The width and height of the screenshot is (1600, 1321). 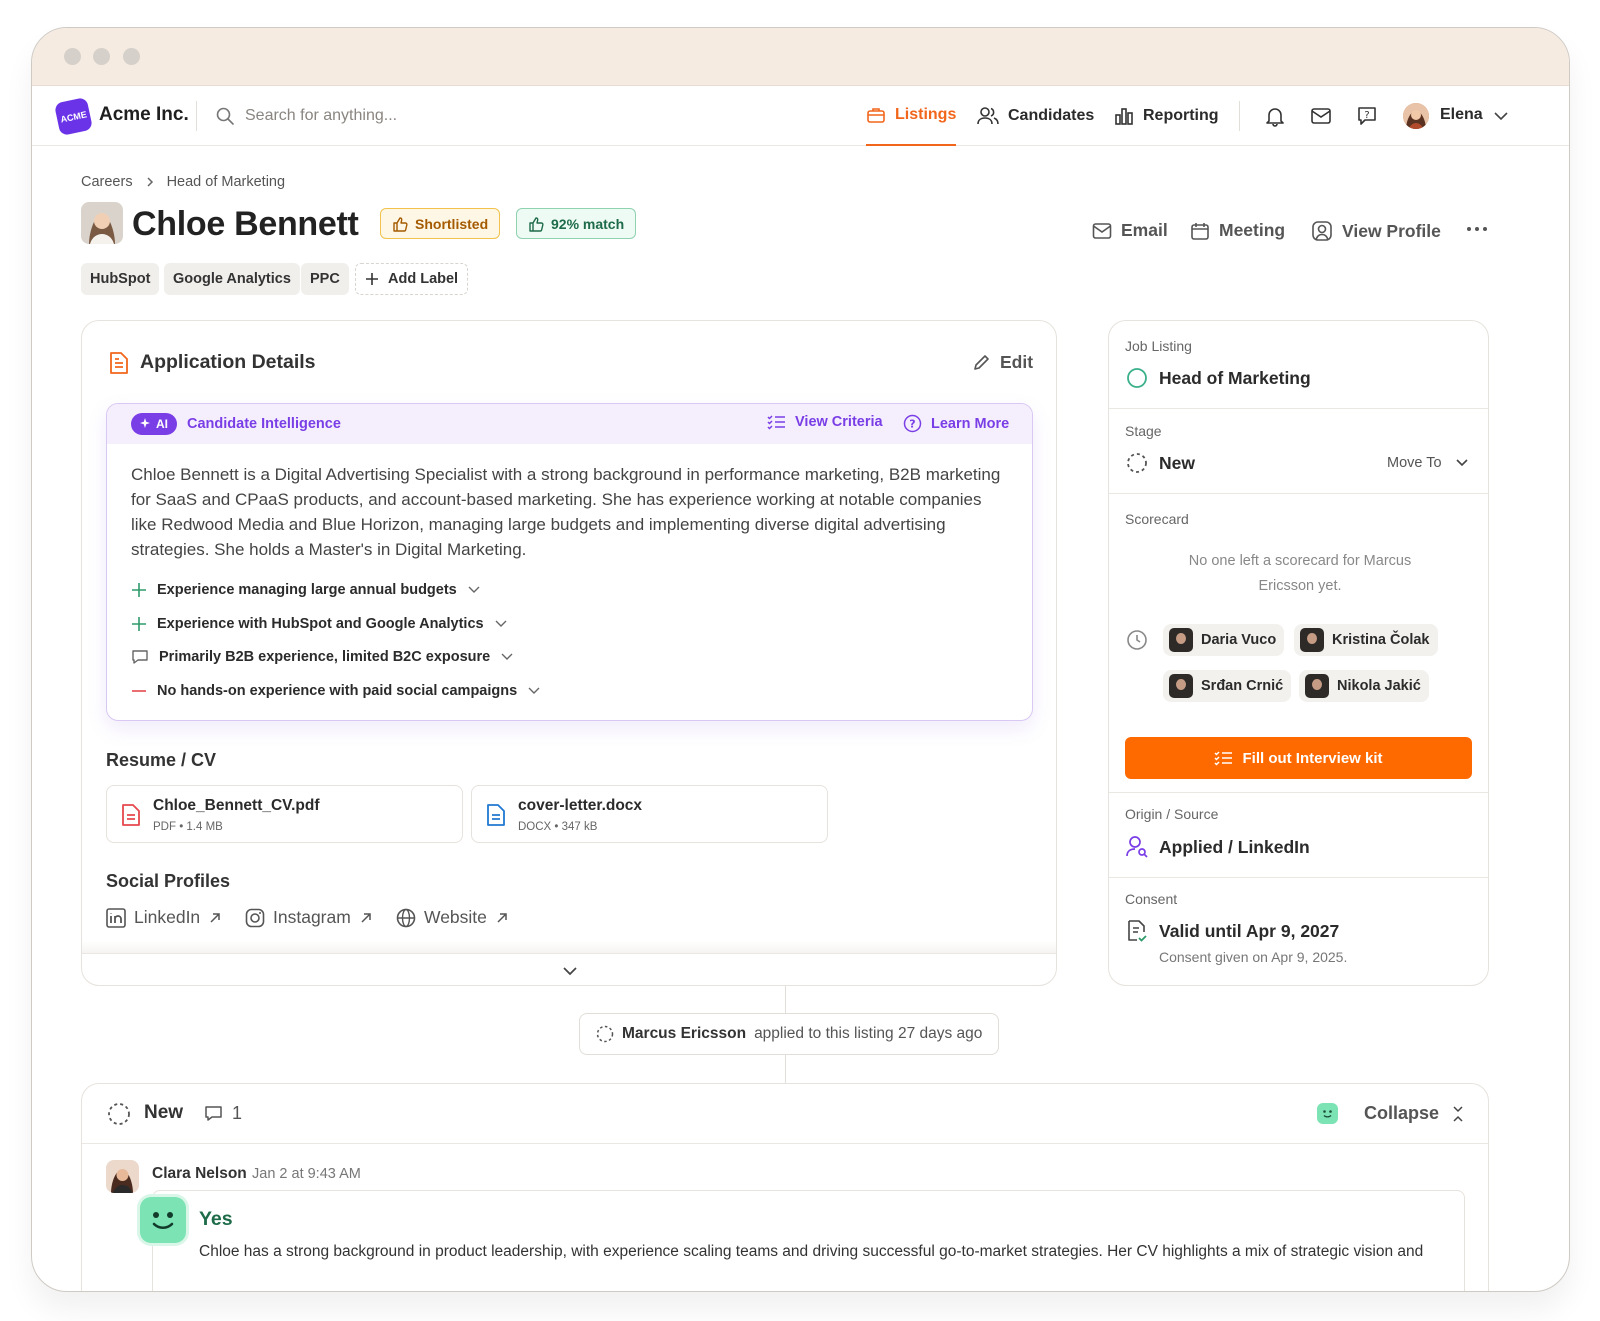 What do you see at coordinates (101, 56) in the screenshot?
I see `window-minimize-dot` at bounding box center [101, 56].